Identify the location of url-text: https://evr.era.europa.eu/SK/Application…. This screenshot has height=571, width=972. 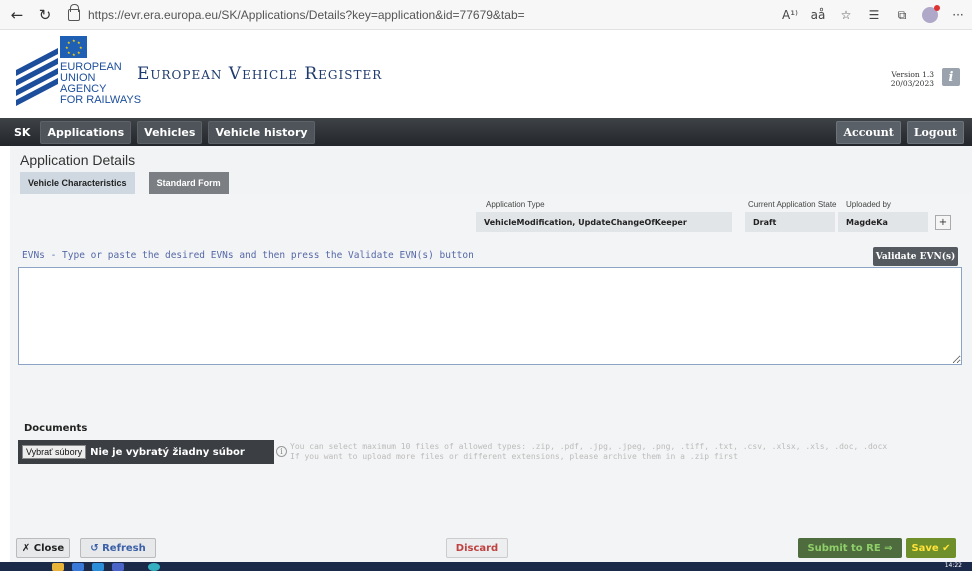
(306, 14).